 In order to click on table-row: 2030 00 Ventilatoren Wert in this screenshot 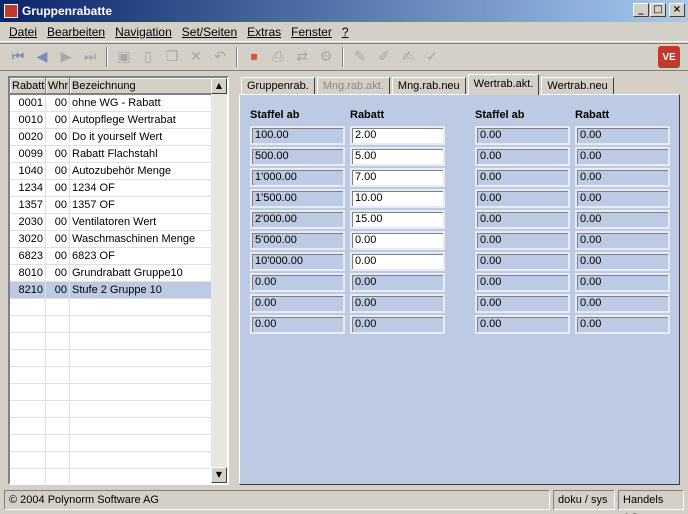, I will do `click(111, 222)`.